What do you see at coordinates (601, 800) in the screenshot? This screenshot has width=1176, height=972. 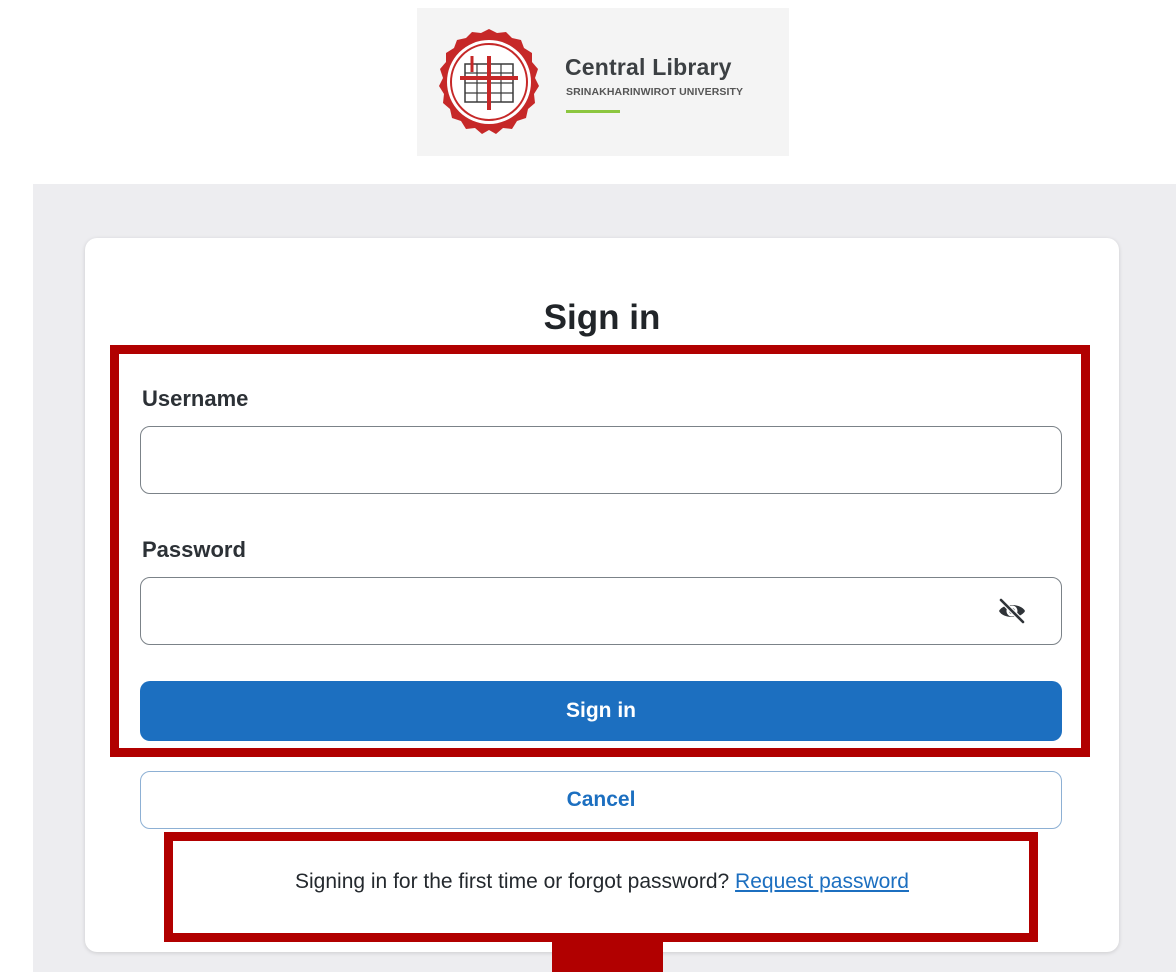 I see `cancel-button: Cancel` at bounding box center [601, 800].